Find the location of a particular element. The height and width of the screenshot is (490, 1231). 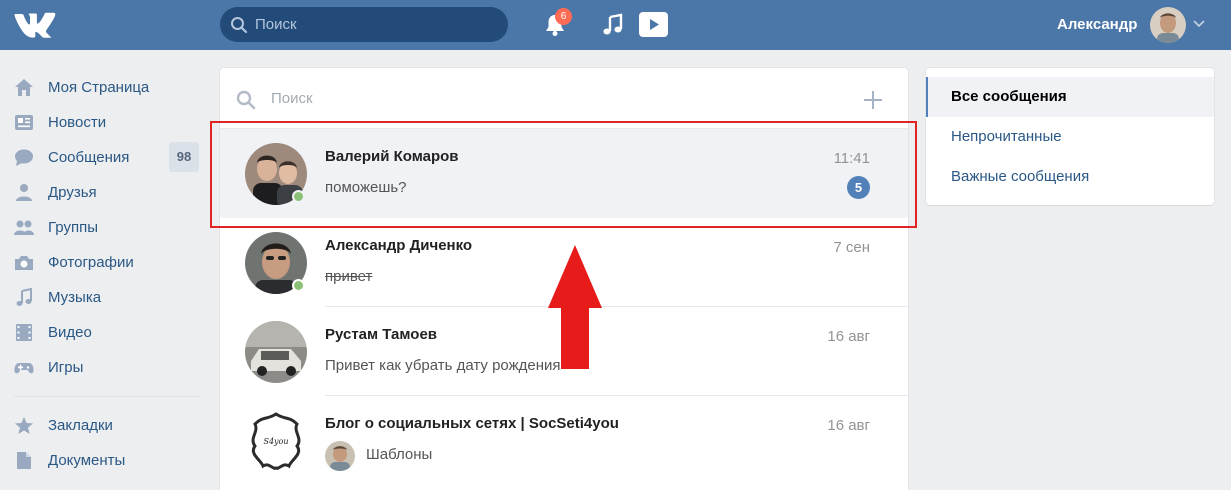

nav-item-label: Моя Страница is located at coordinates (99, 87).